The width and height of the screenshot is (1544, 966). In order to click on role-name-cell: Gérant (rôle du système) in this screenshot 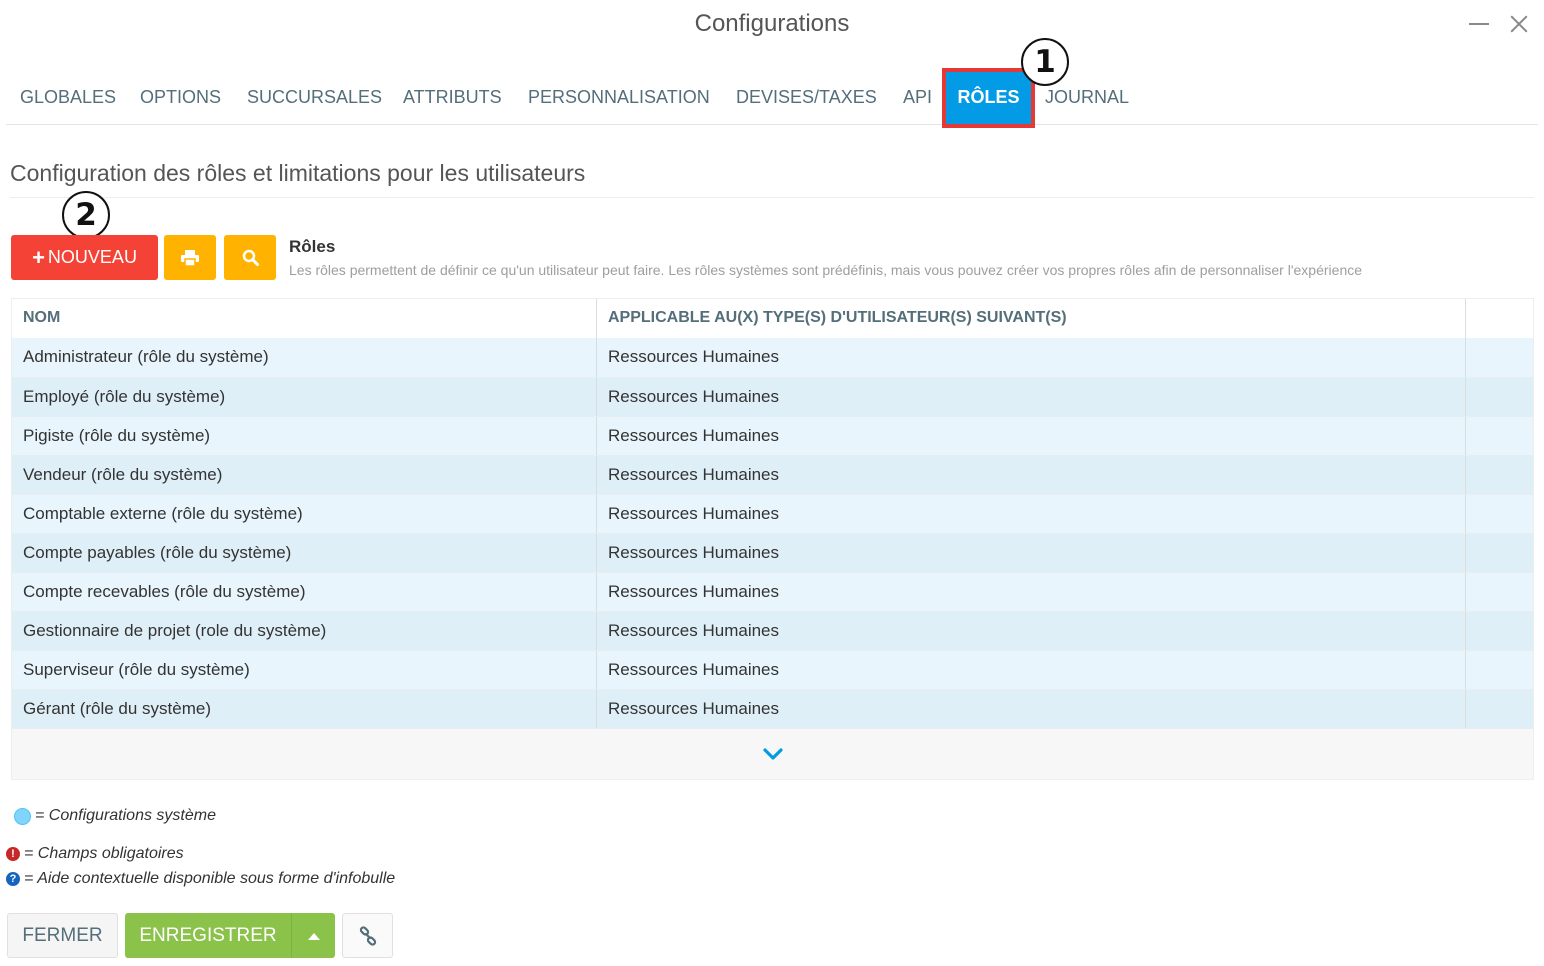, I will do `click(304, 709)`.